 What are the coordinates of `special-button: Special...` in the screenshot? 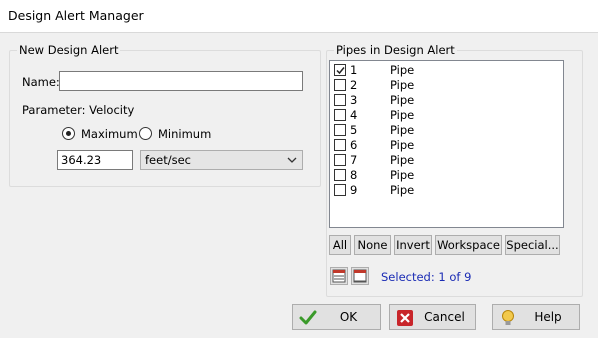 It's located at (532, 245).